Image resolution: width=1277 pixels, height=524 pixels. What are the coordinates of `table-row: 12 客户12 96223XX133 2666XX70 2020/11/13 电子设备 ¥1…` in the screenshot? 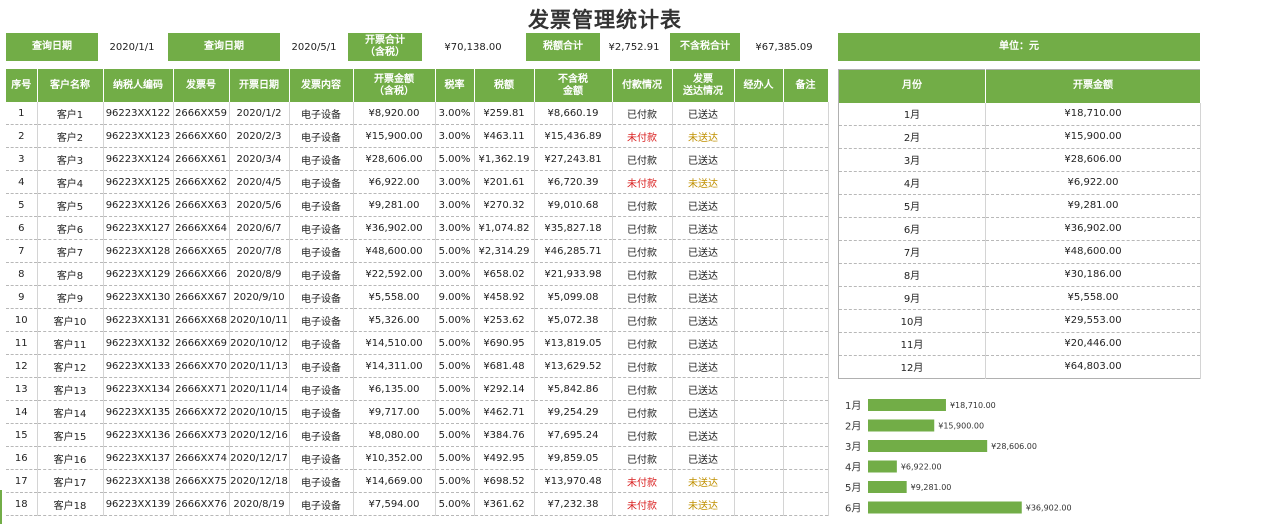 It's located at (417, 366).